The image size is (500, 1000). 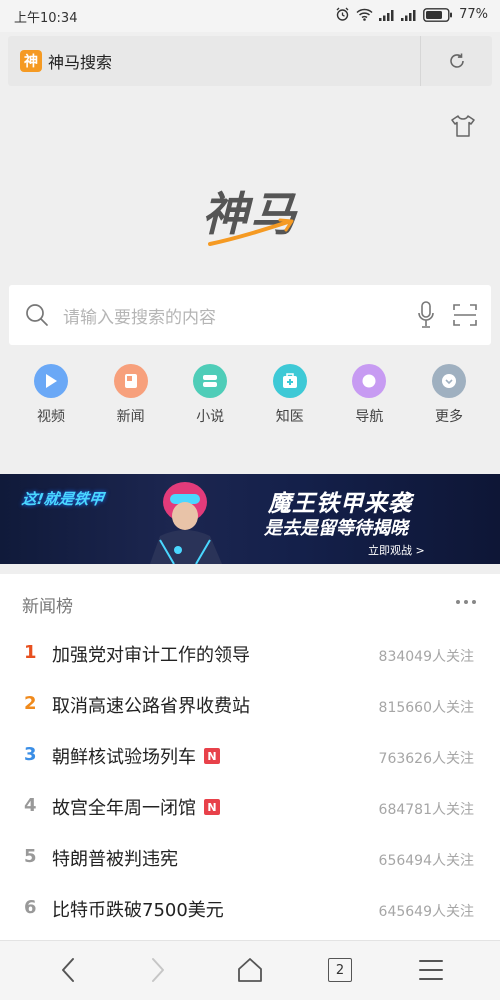 I want to click on forward-button, so click(x=158, y=972).